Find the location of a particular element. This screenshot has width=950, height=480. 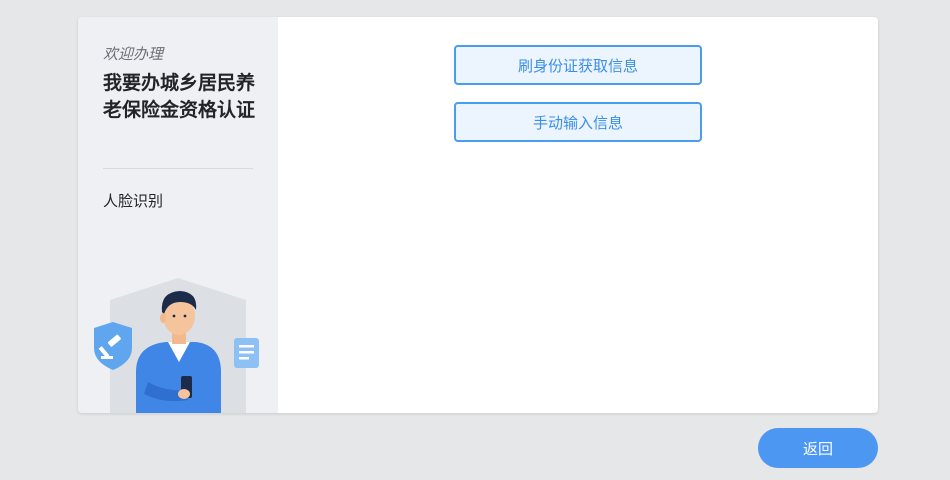

welcome-label: 欢迎办理 is located at coordinates (133, 54).